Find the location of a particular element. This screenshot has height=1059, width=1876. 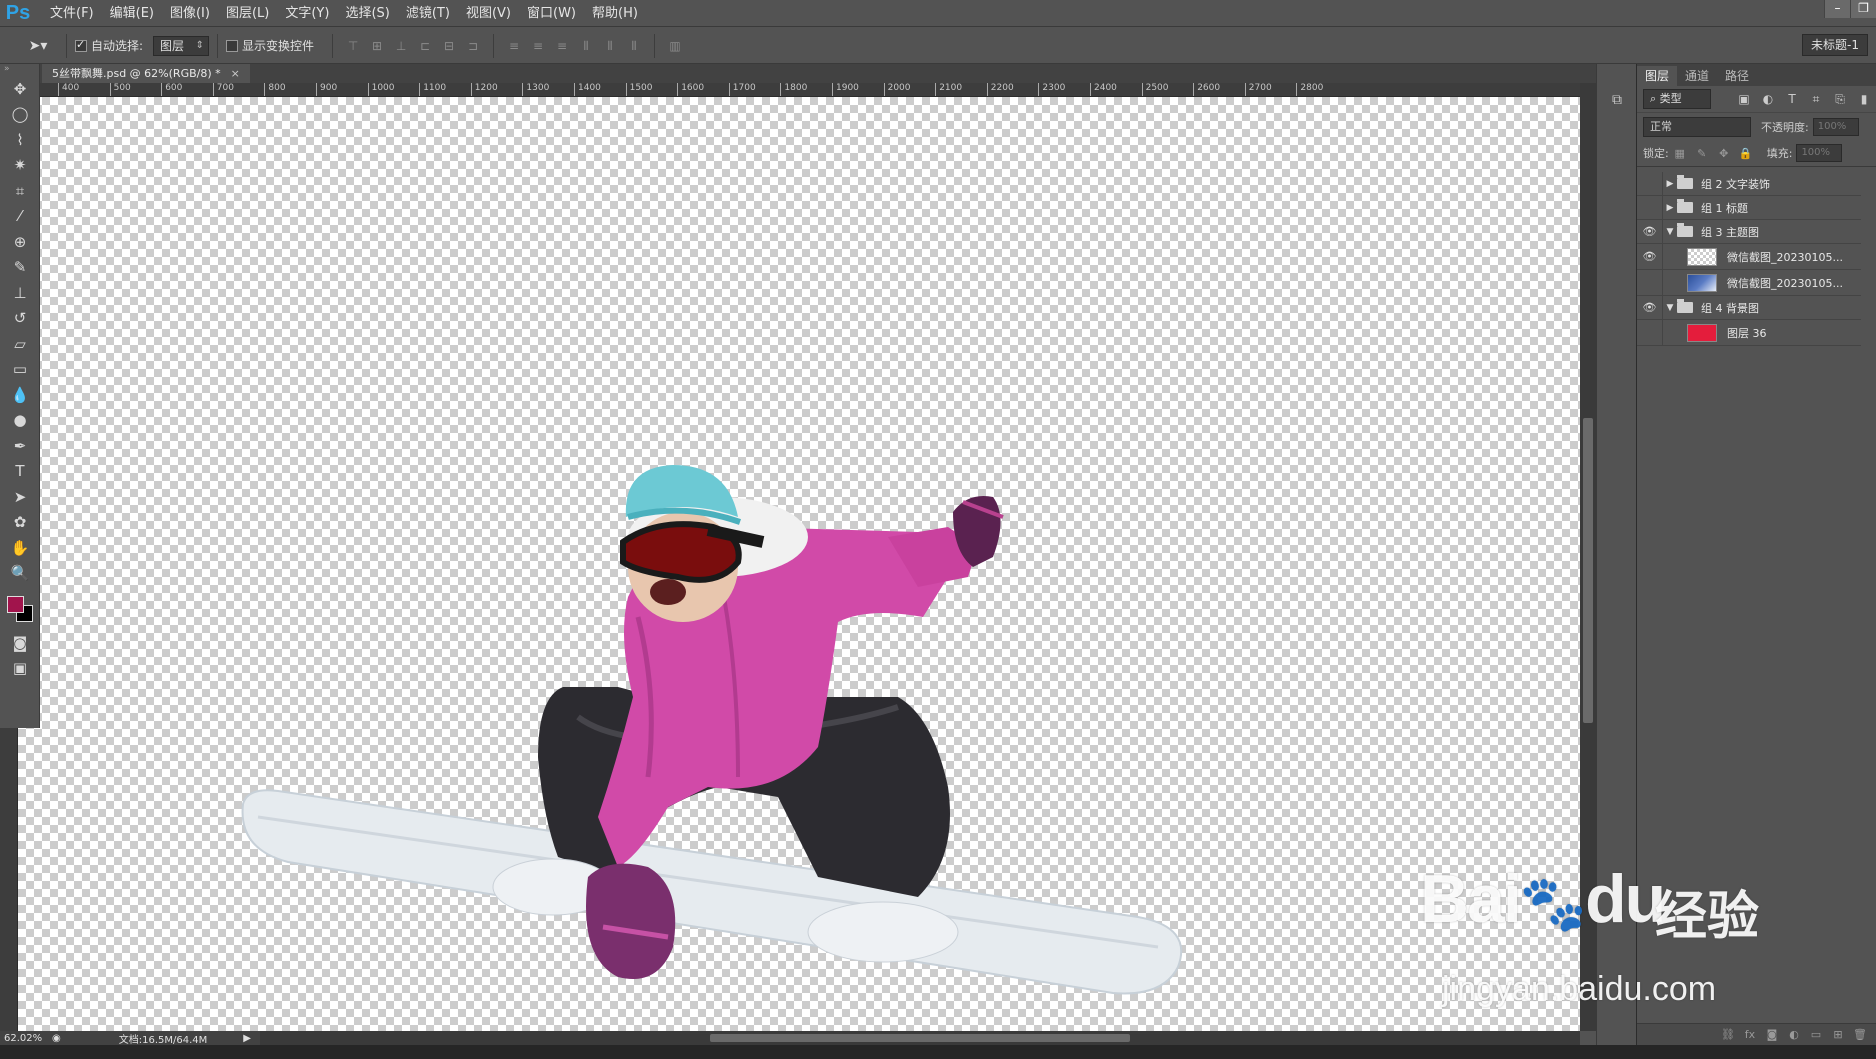

new-group-icon: ▭ is located at coordinates (1816, 1034).